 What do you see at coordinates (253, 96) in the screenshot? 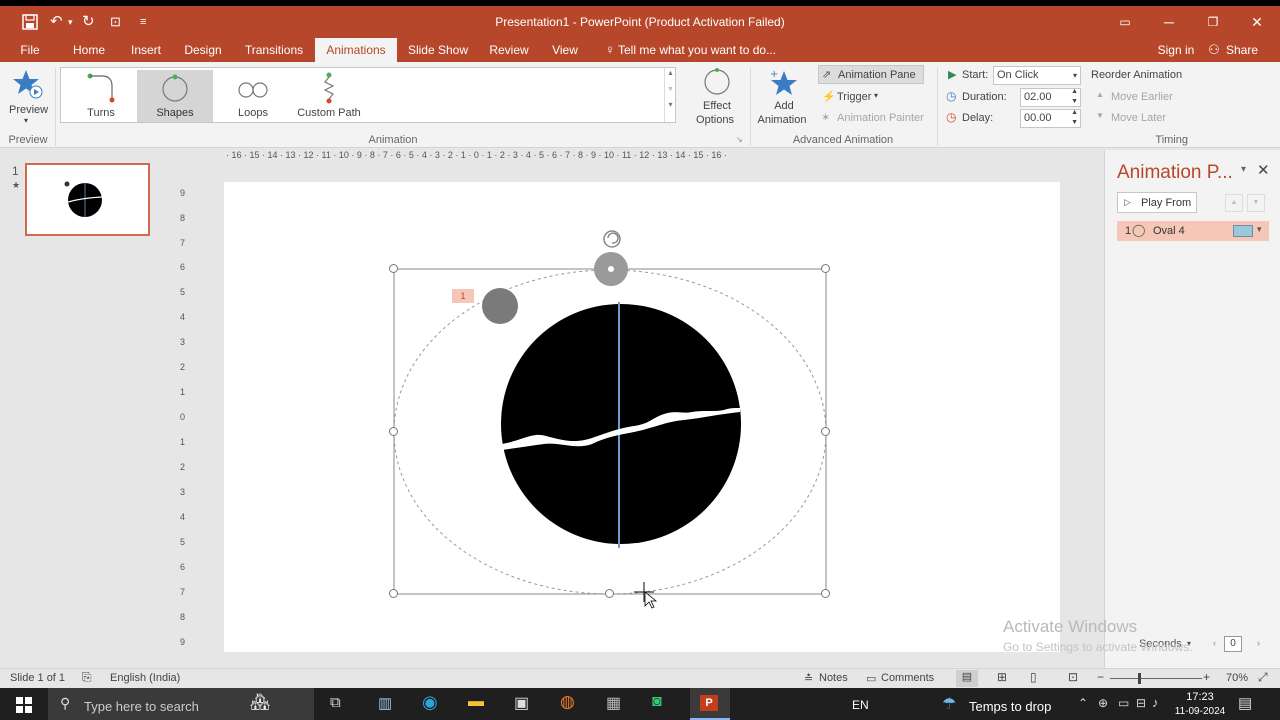
I see `anim-loops: Loops` at bounding box center [253, 96].